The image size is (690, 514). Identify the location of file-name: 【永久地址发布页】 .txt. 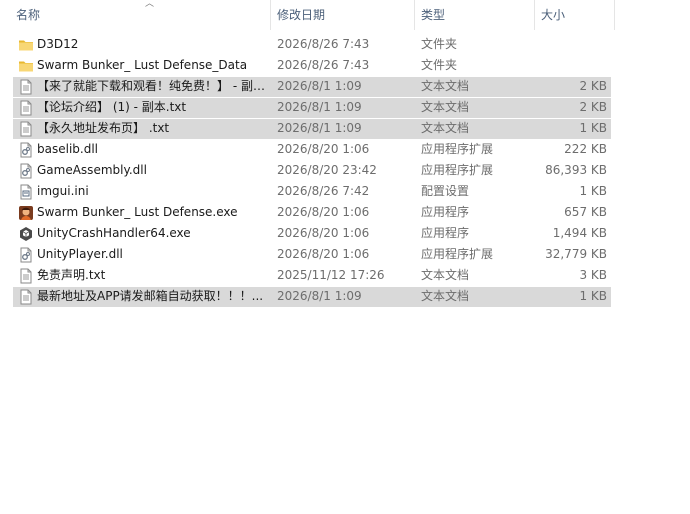
(103, 128).